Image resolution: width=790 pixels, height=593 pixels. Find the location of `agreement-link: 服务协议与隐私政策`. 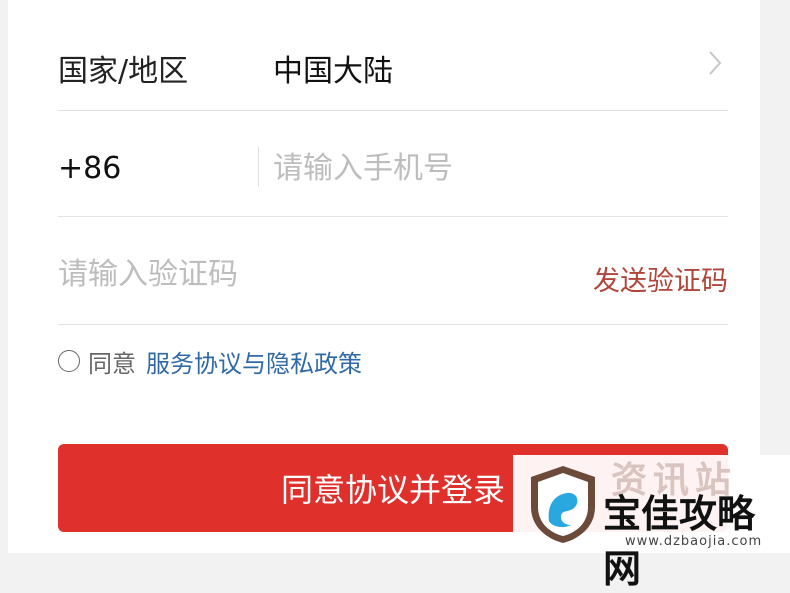

agreement-link: 服务协议与隐私政策 is located at coordinates (254, 361).